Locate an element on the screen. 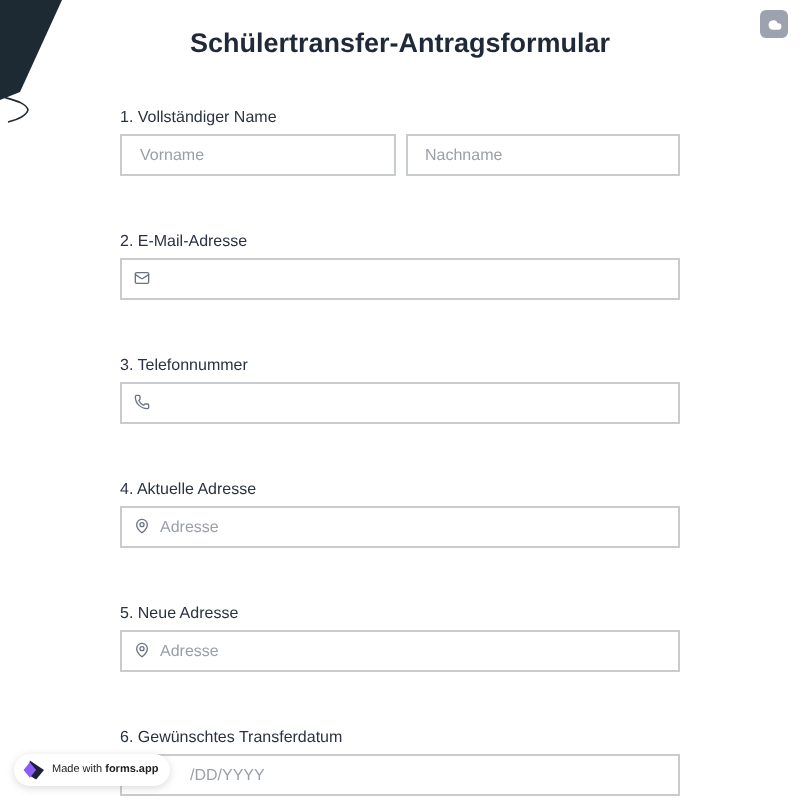 The image size is (800, 800). question-label: 3. Telefonnummer is located at coordinates (185, 366).